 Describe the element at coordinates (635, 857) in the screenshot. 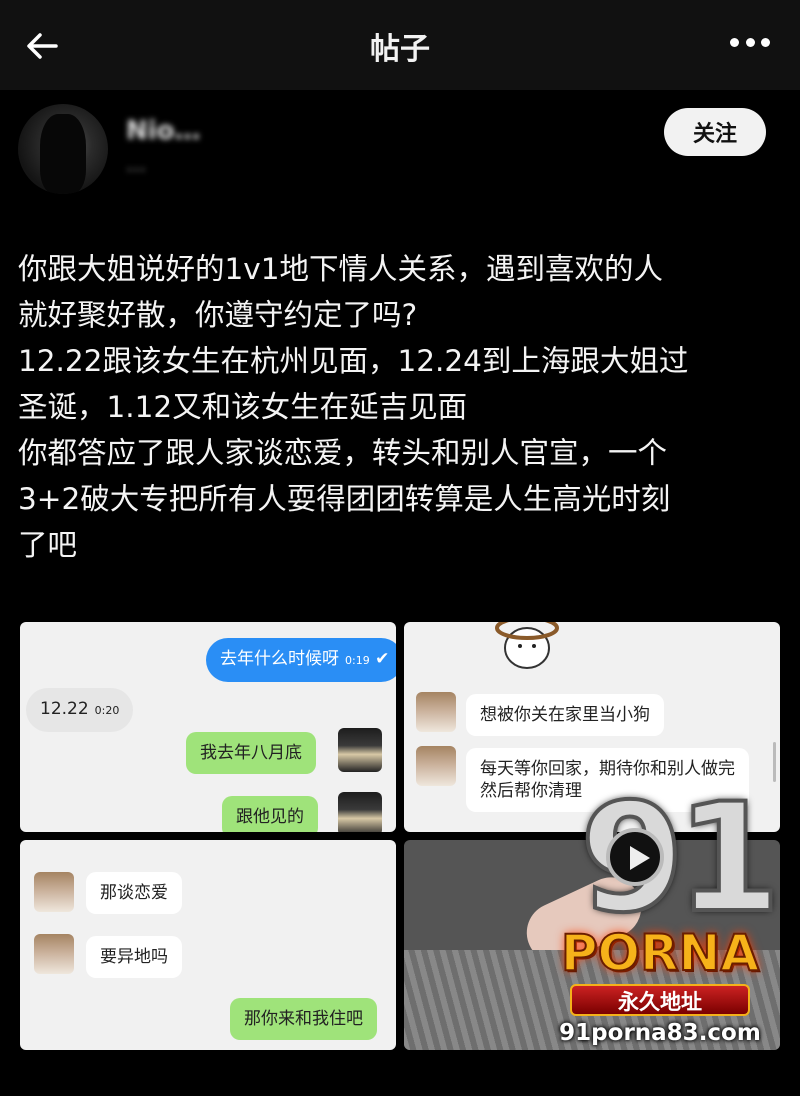

I see `play-icon` at that location.